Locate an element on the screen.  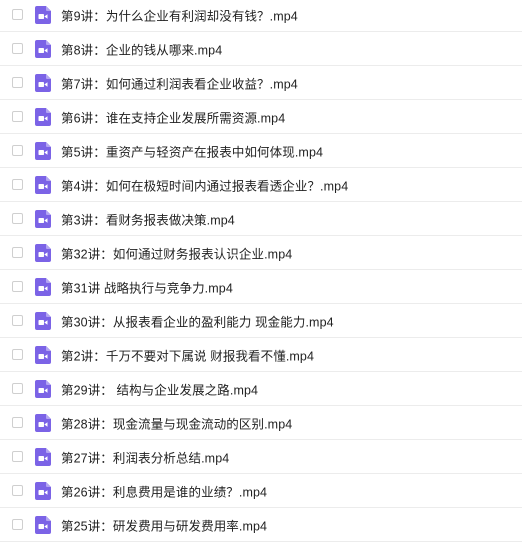
file-row: 第32讲：如何通过财务报表认识企业.mp4 is located at coordinates (261, 253).